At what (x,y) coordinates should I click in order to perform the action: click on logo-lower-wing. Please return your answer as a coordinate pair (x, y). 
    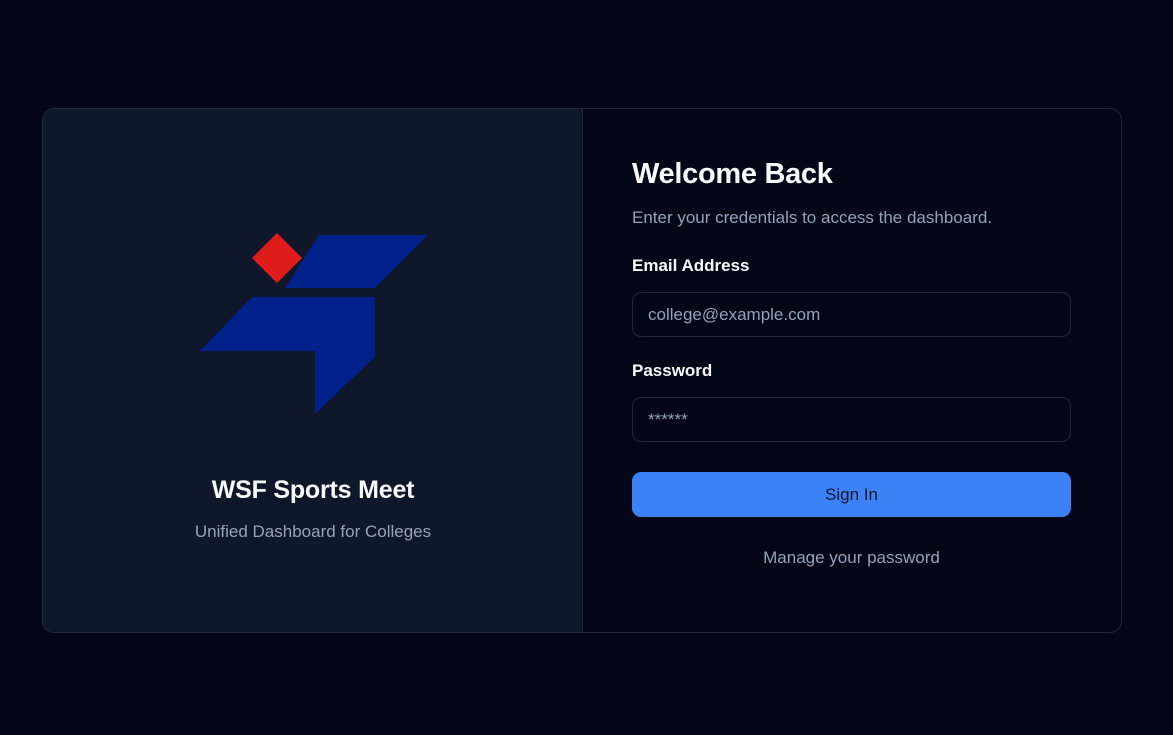
    Looking at the image, I should click on (287, 355).